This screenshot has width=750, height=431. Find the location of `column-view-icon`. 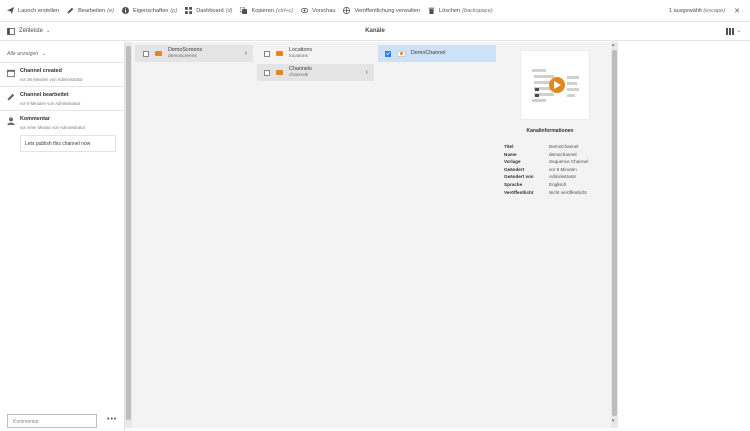

column-view-icon is located at coordinates (729, 31).